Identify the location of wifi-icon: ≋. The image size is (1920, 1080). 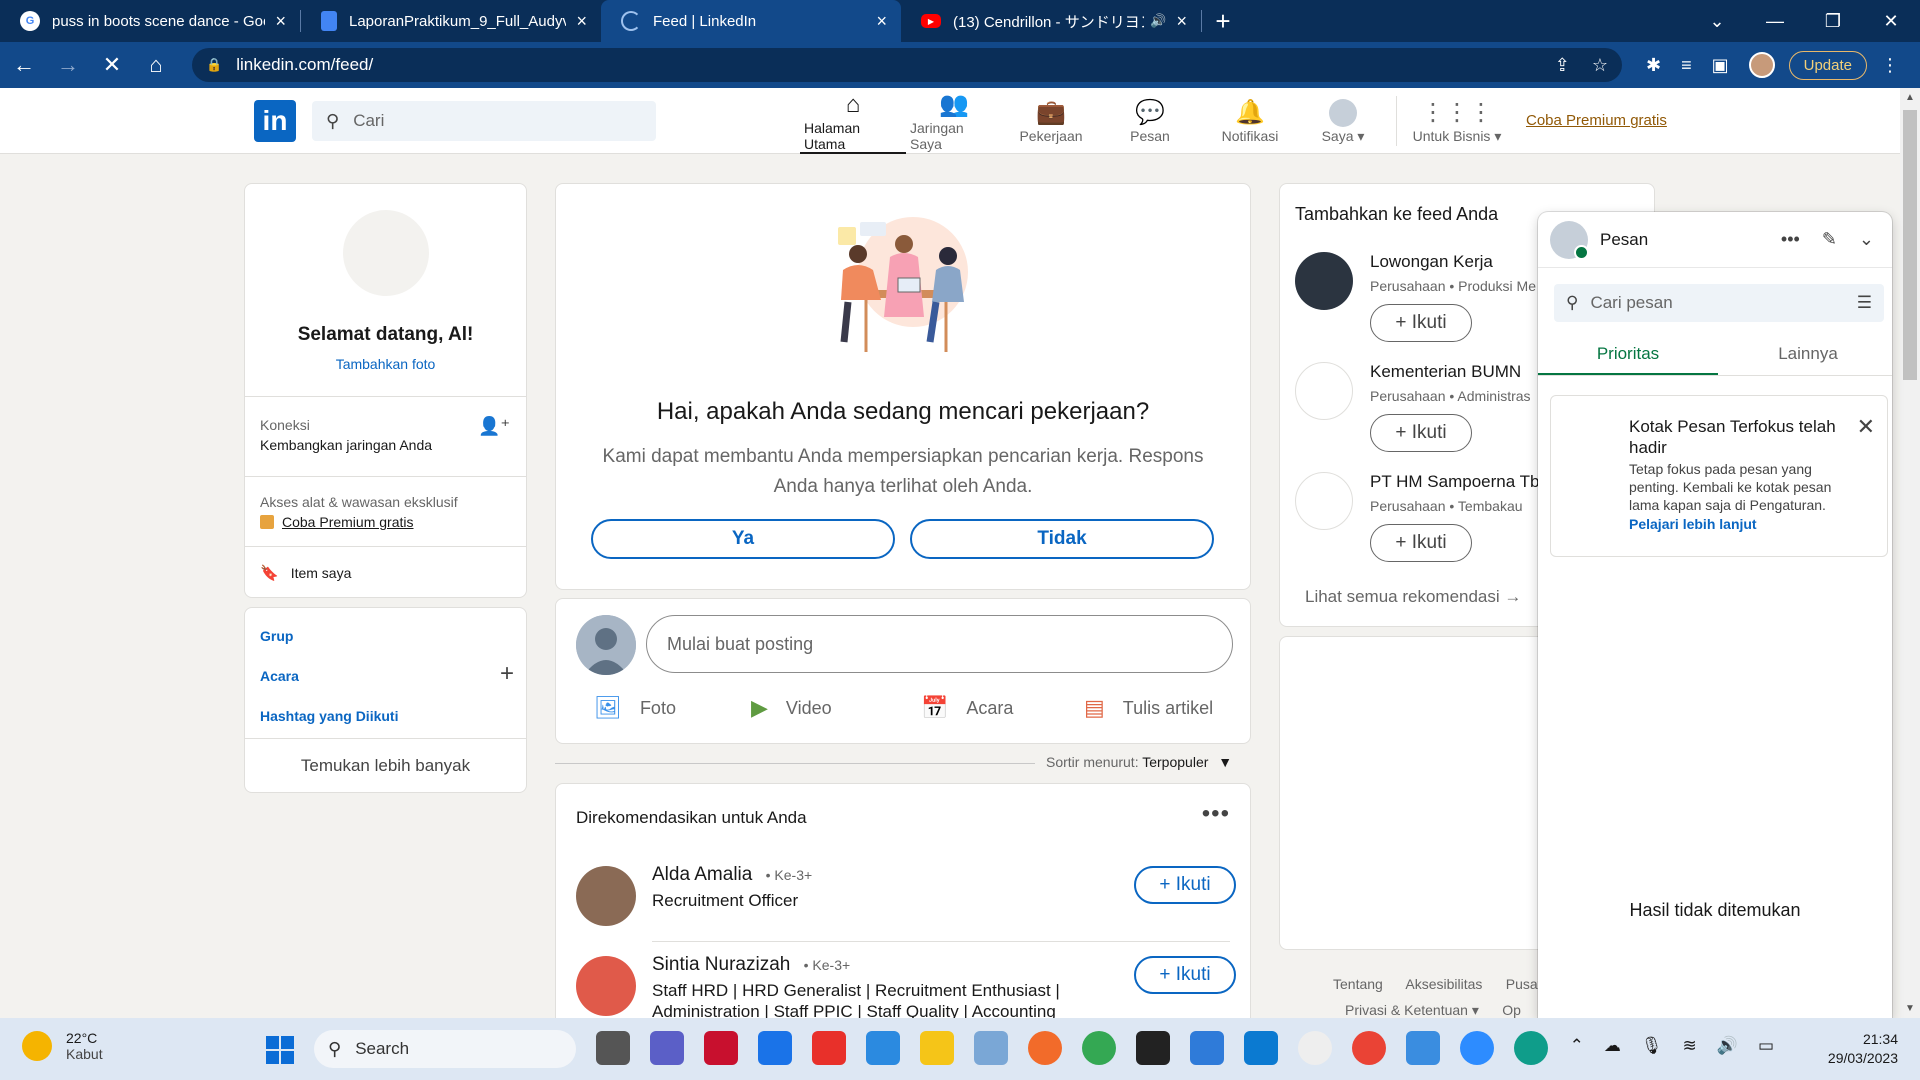
(1690, 1046).